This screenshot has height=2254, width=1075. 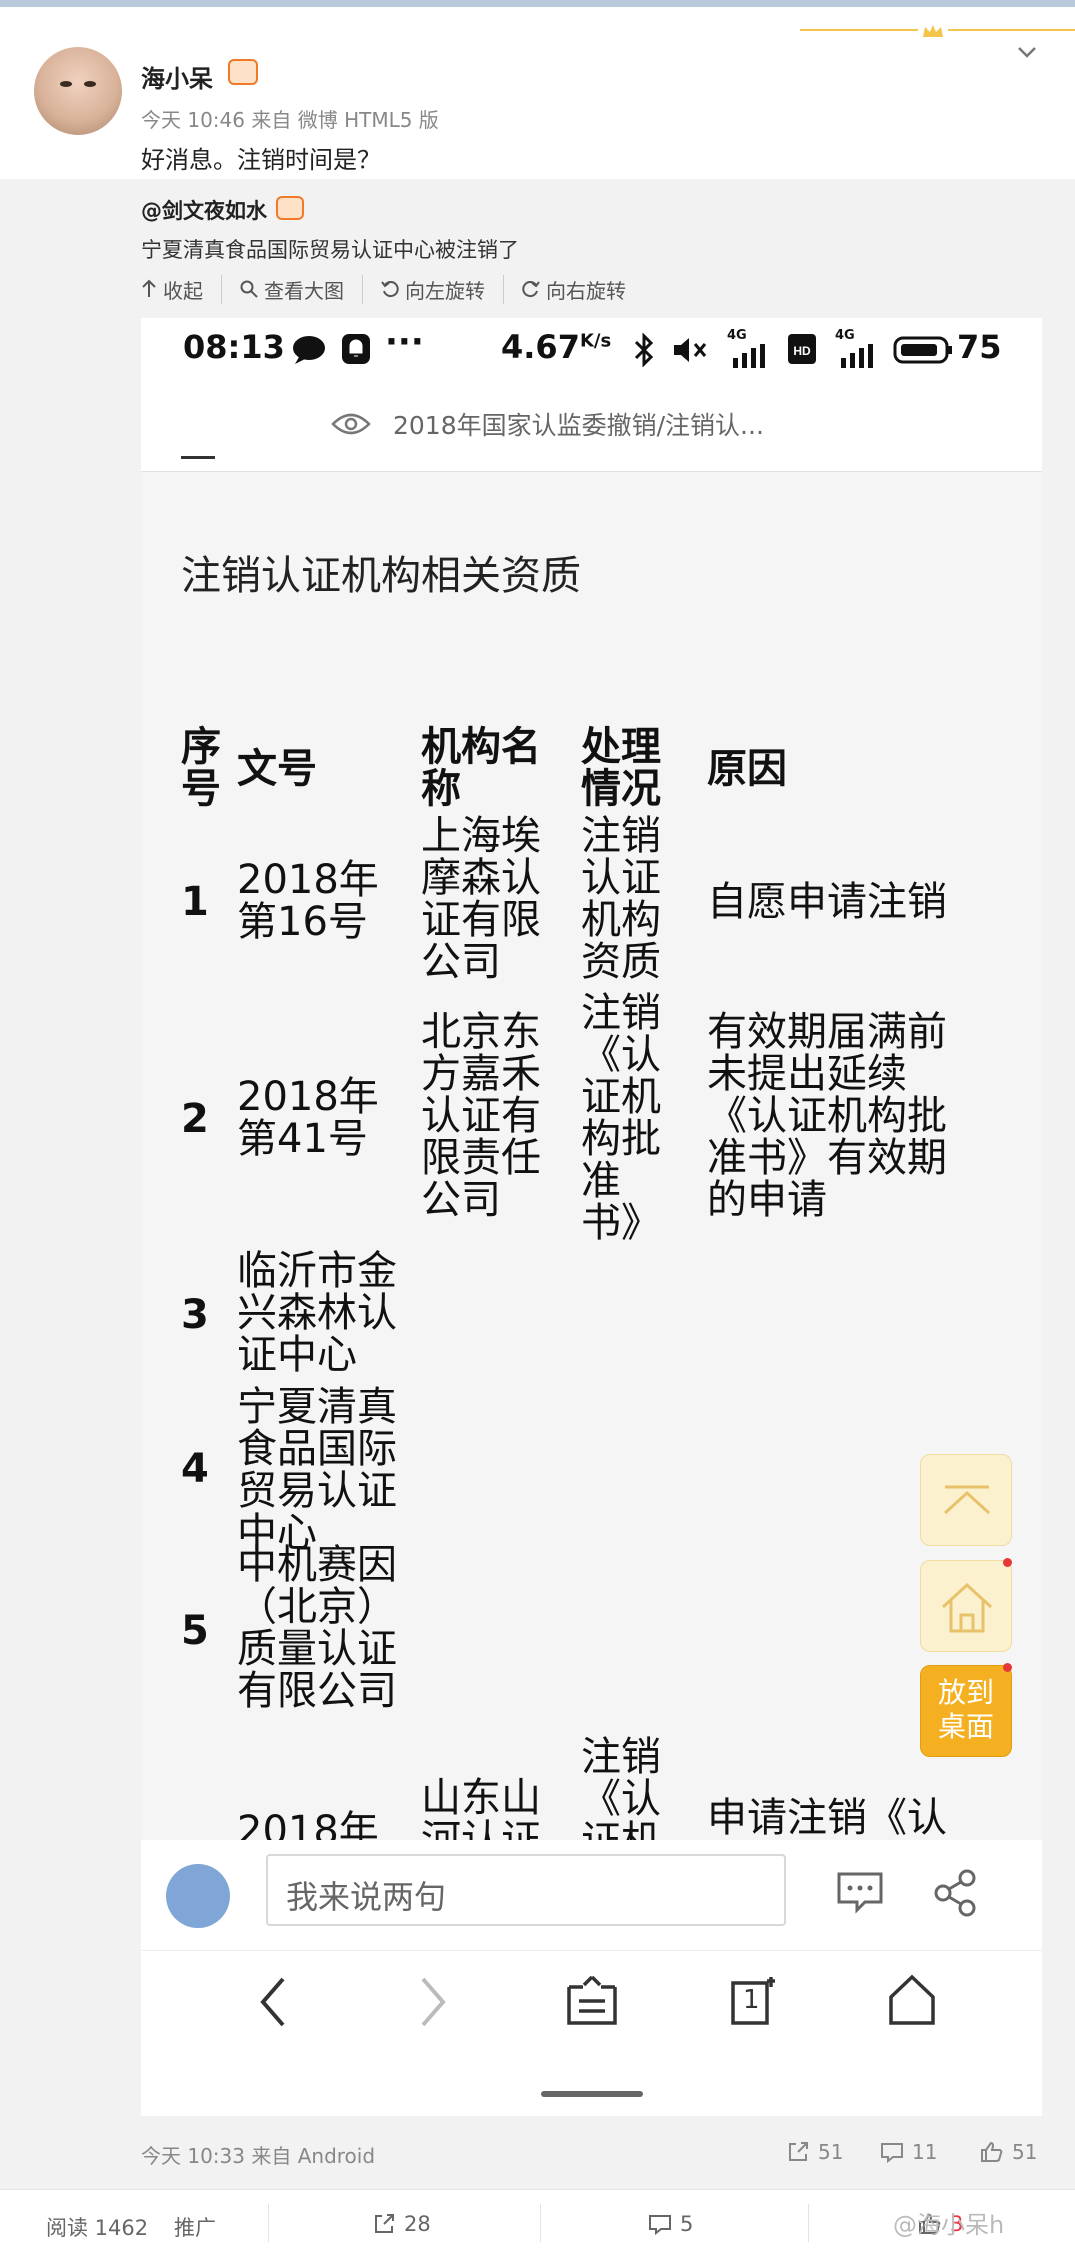 What do you see at coordinates (195, 1315) in the screenshot?
I see `table-row-seq: 3` at bounding box center [195, 1315].